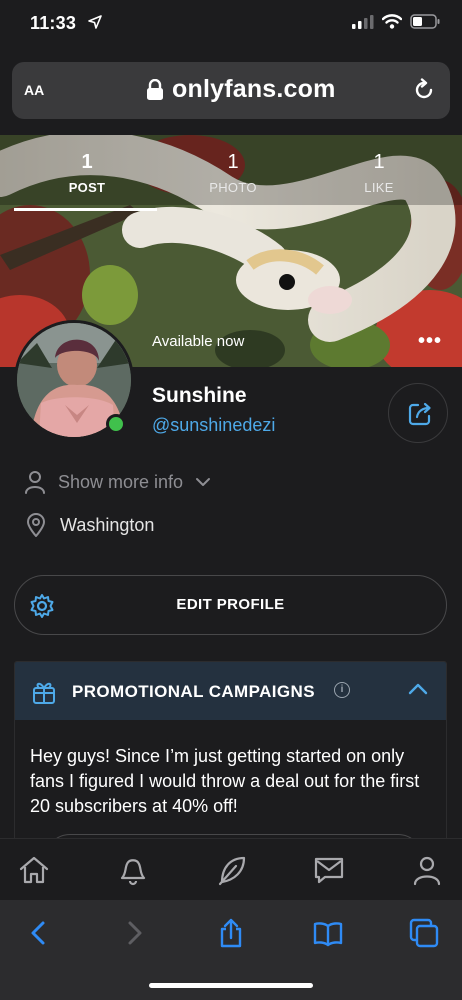 Image resolution: width=462 pixels, height=1000 pixels. What do you see at coordinates (379, 187) in the screenshot?
I see `likes-label: LIKE` at bounding box center [379, 187].